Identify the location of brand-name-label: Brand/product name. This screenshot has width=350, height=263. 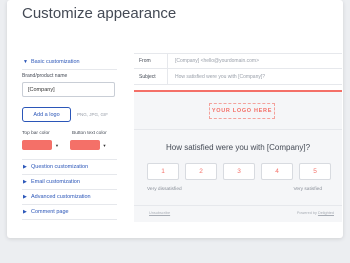
(45, 76).